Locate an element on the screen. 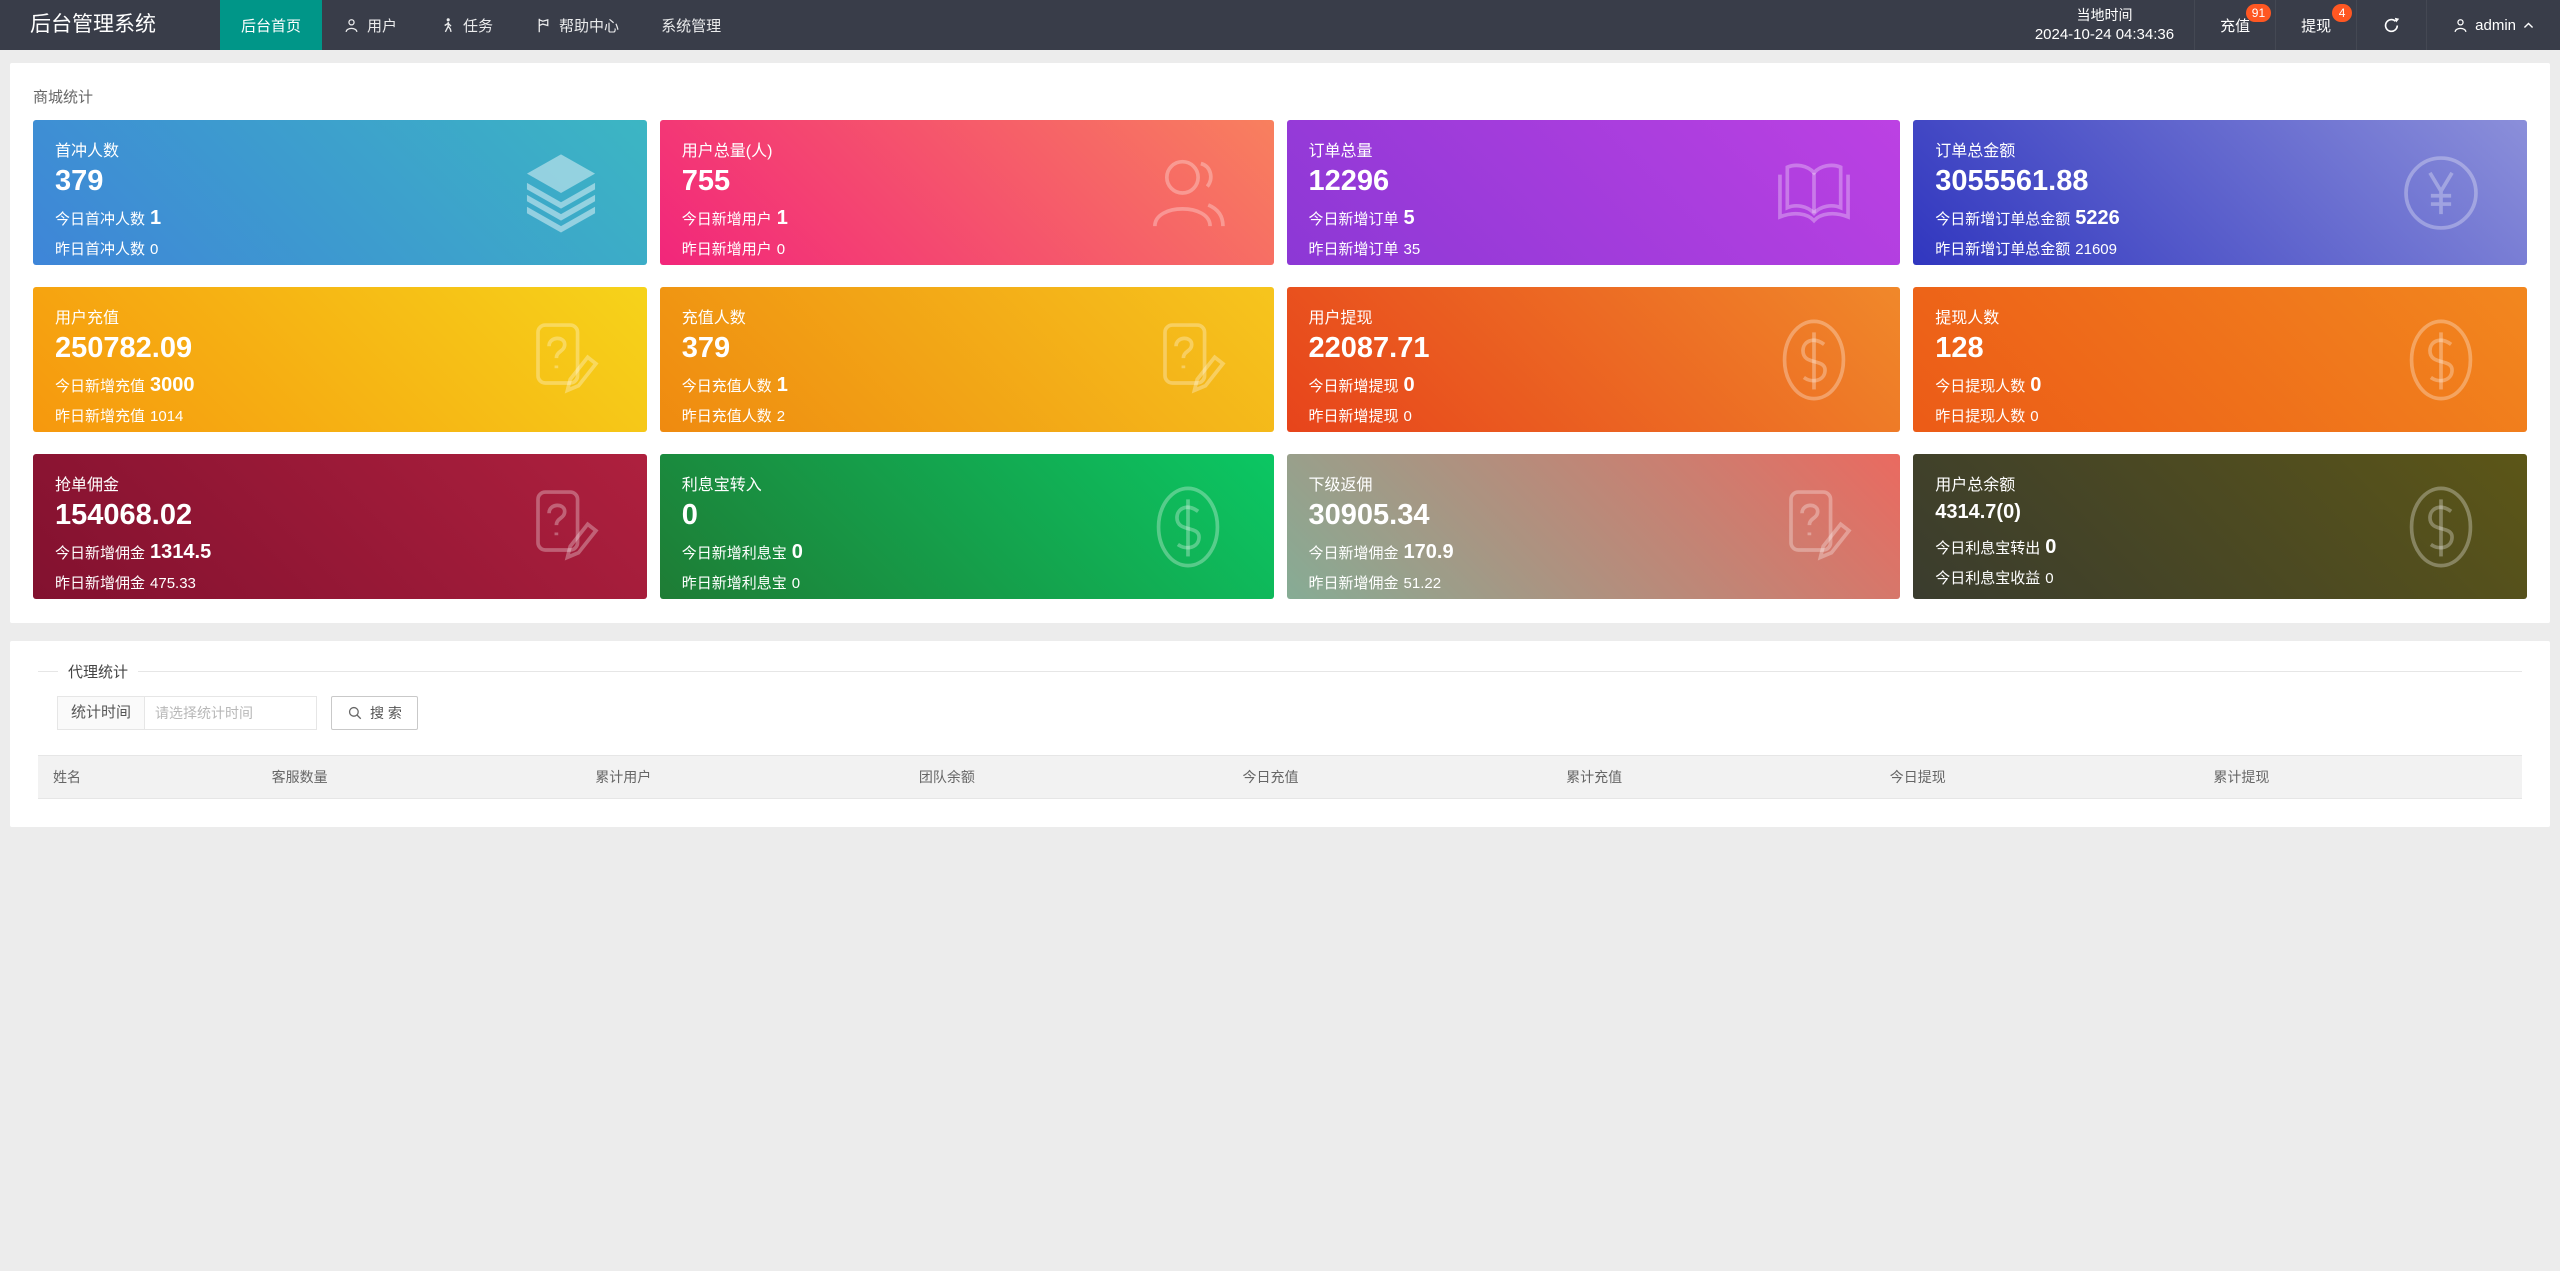  stat-card-interest-transfer-in: 利息宝转入 0 今日新增利息宝 0 昨日新增利息宝 0 is located at coordinates (966, 526).